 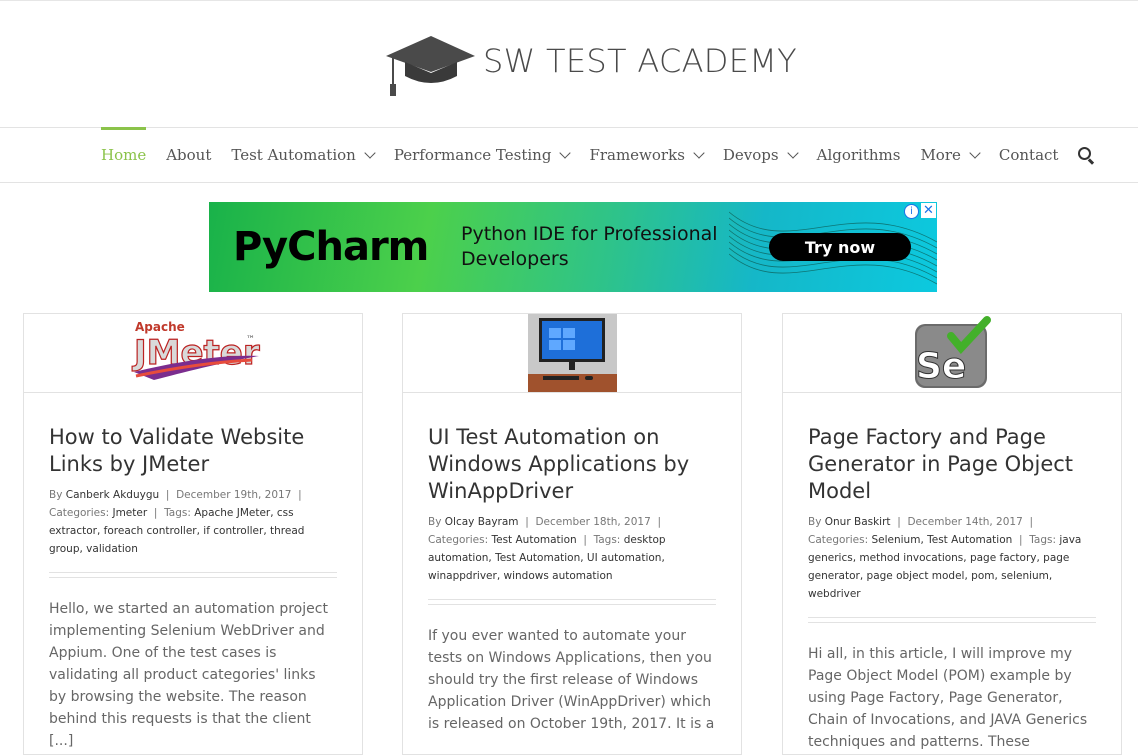 What do you see at coordinates (430, 66) in the screenshot?
I see `graduation-cap-icon` at bounding box center [430, 66].